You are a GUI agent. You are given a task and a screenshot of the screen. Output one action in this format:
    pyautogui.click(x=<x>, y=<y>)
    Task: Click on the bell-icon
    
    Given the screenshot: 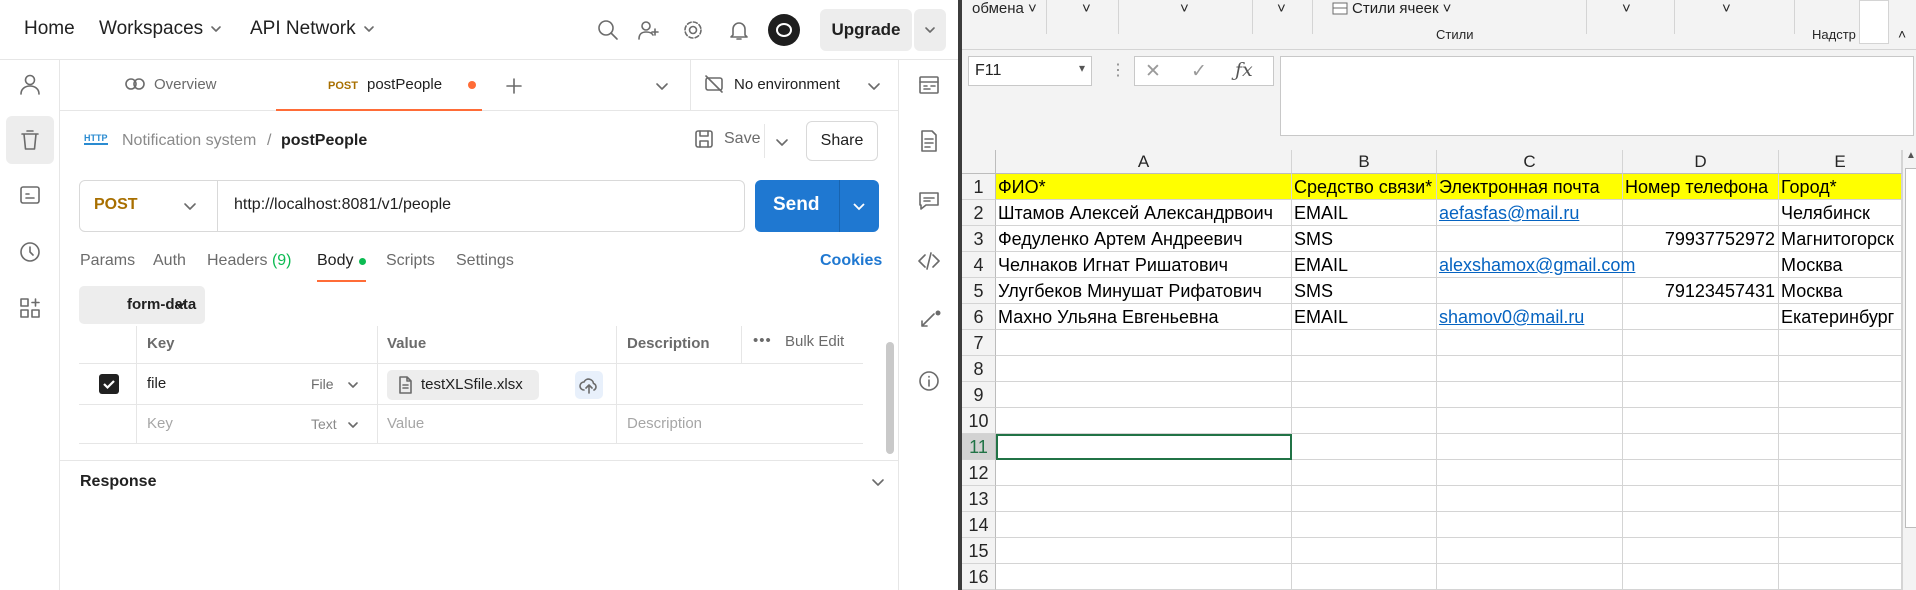 What is the action you would take?
    pyautogui.click(x=739, y=30)
    